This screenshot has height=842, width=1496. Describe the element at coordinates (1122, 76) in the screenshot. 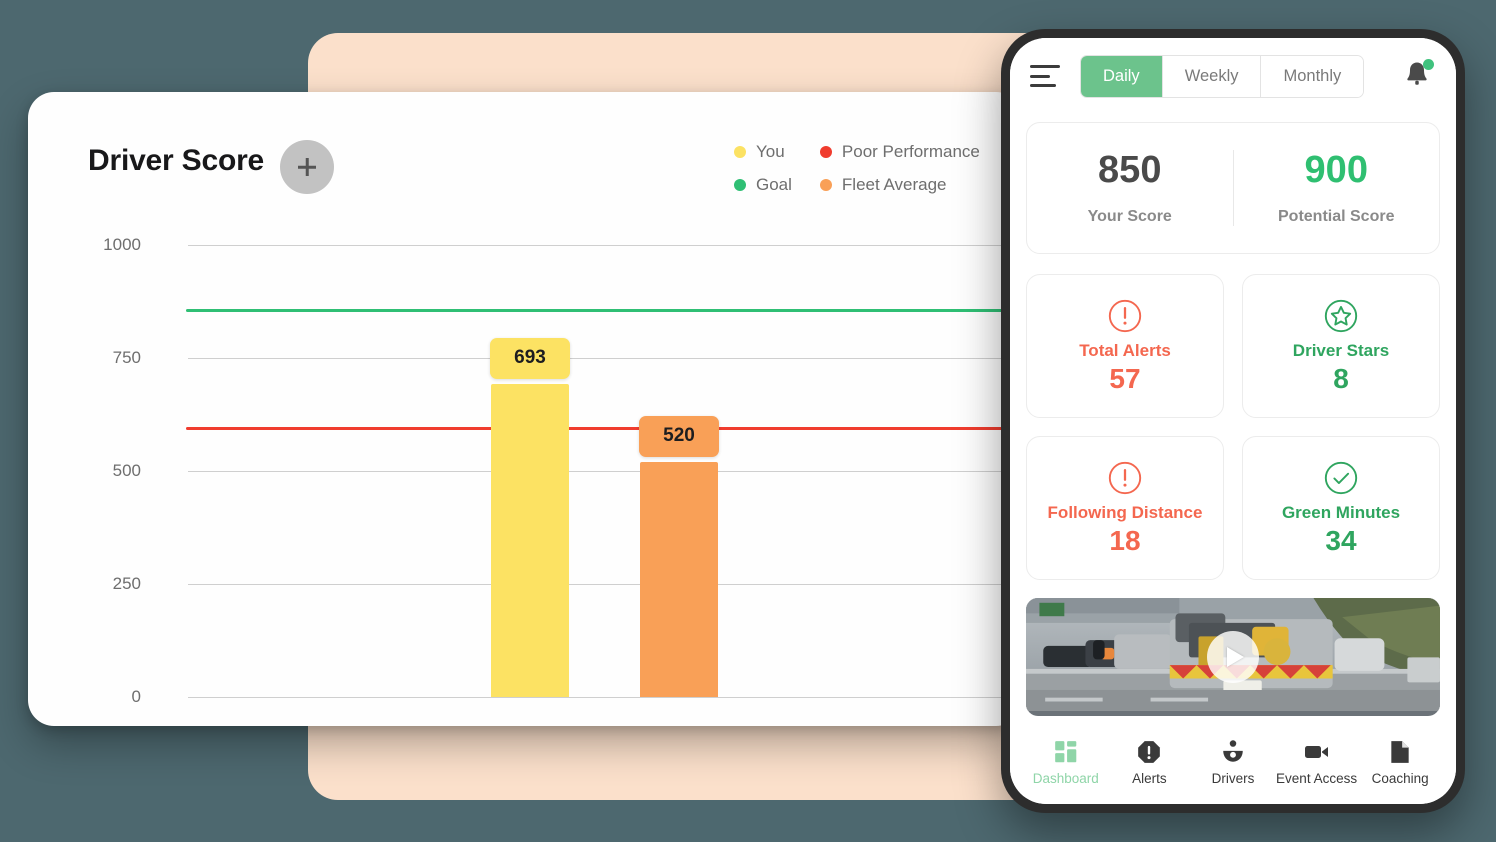

I see `tab-daily: Daily` at that location.